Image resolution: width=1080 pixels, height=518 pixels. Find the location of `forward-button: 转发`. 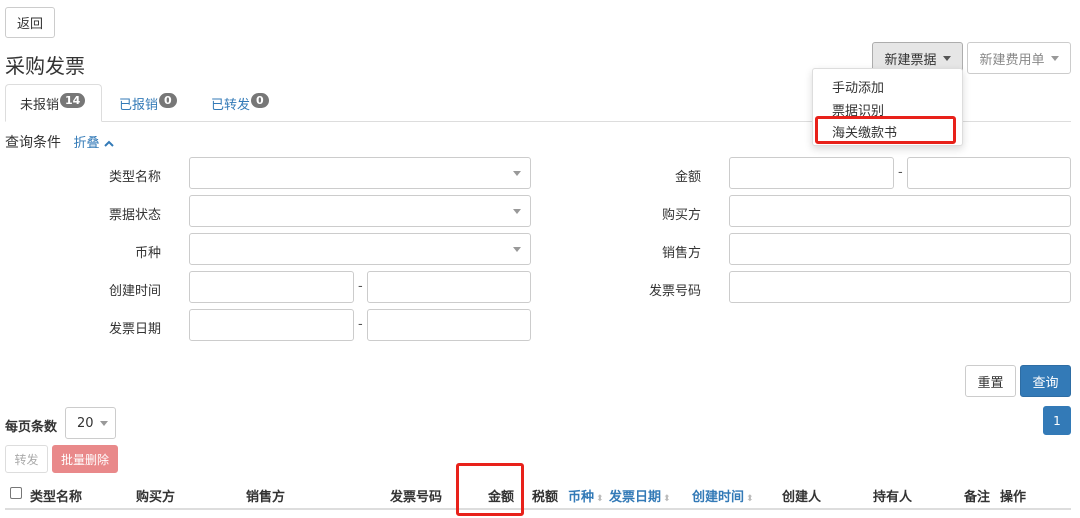

forward-button: 转发 is located at coordinates (26, 459).